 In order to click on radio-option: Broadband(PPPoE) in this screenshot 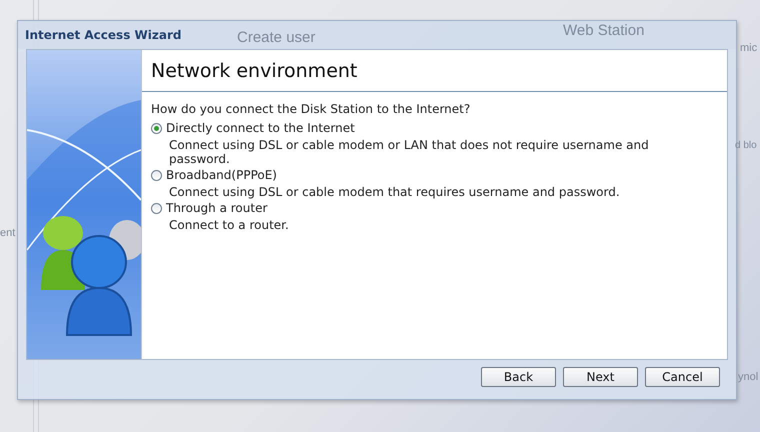, I will do `click(434, 175)`.